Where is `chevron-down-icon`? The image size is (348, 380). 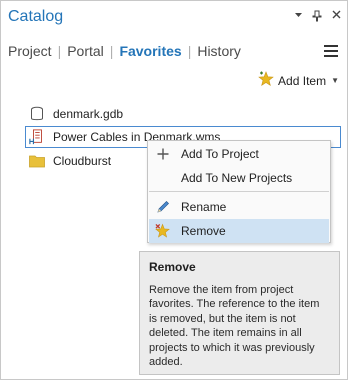
chevron-down-icon is located at coordinates (298, 17).